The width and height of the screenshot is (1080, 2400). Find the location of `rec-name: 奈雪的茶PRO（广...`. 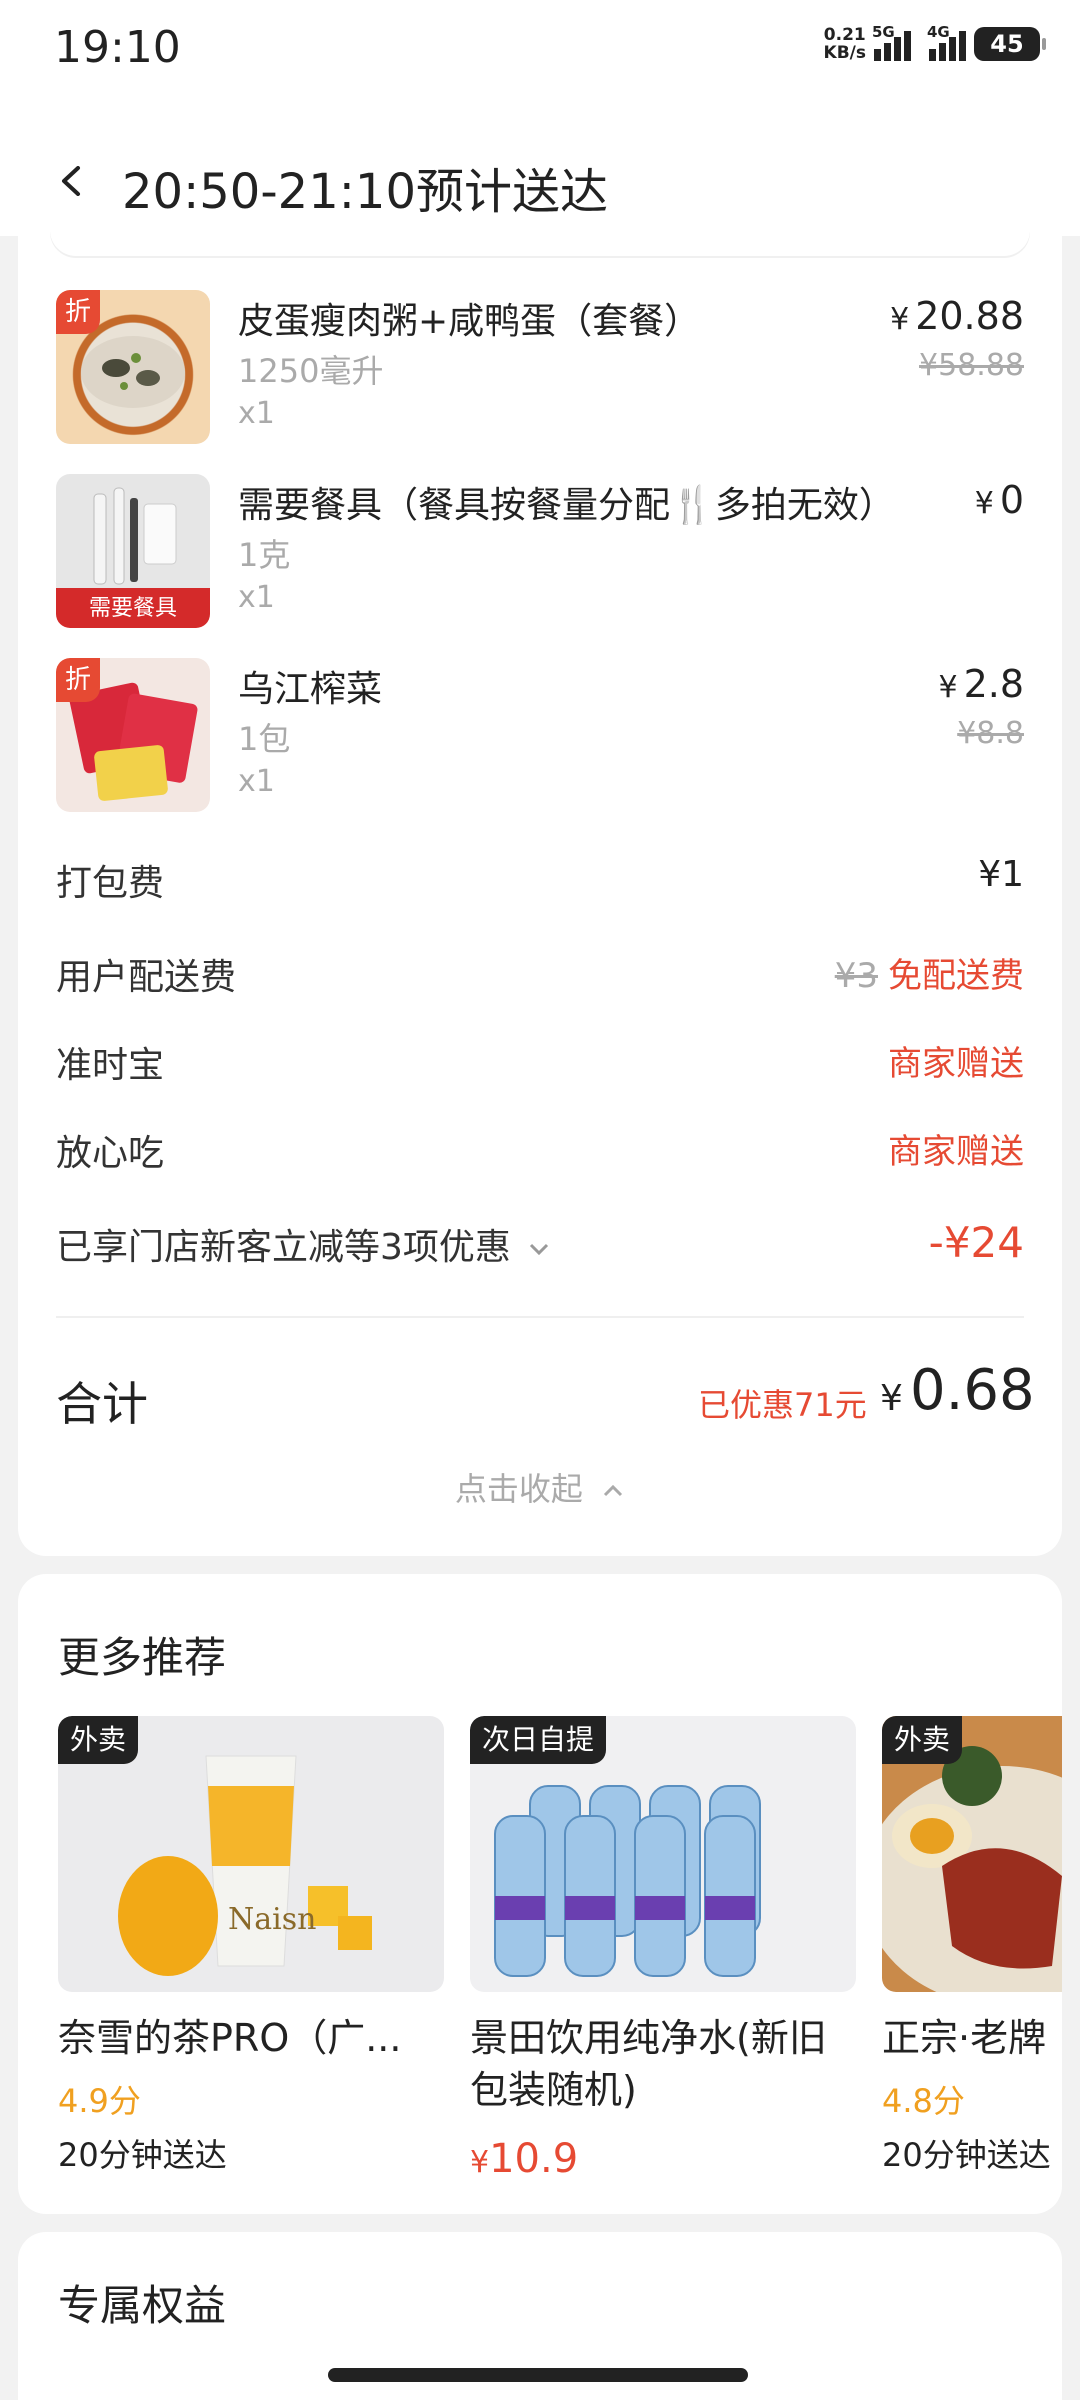

rec-name: 奈雪的茶PRO（广... is located at coordinates (230, 2038).